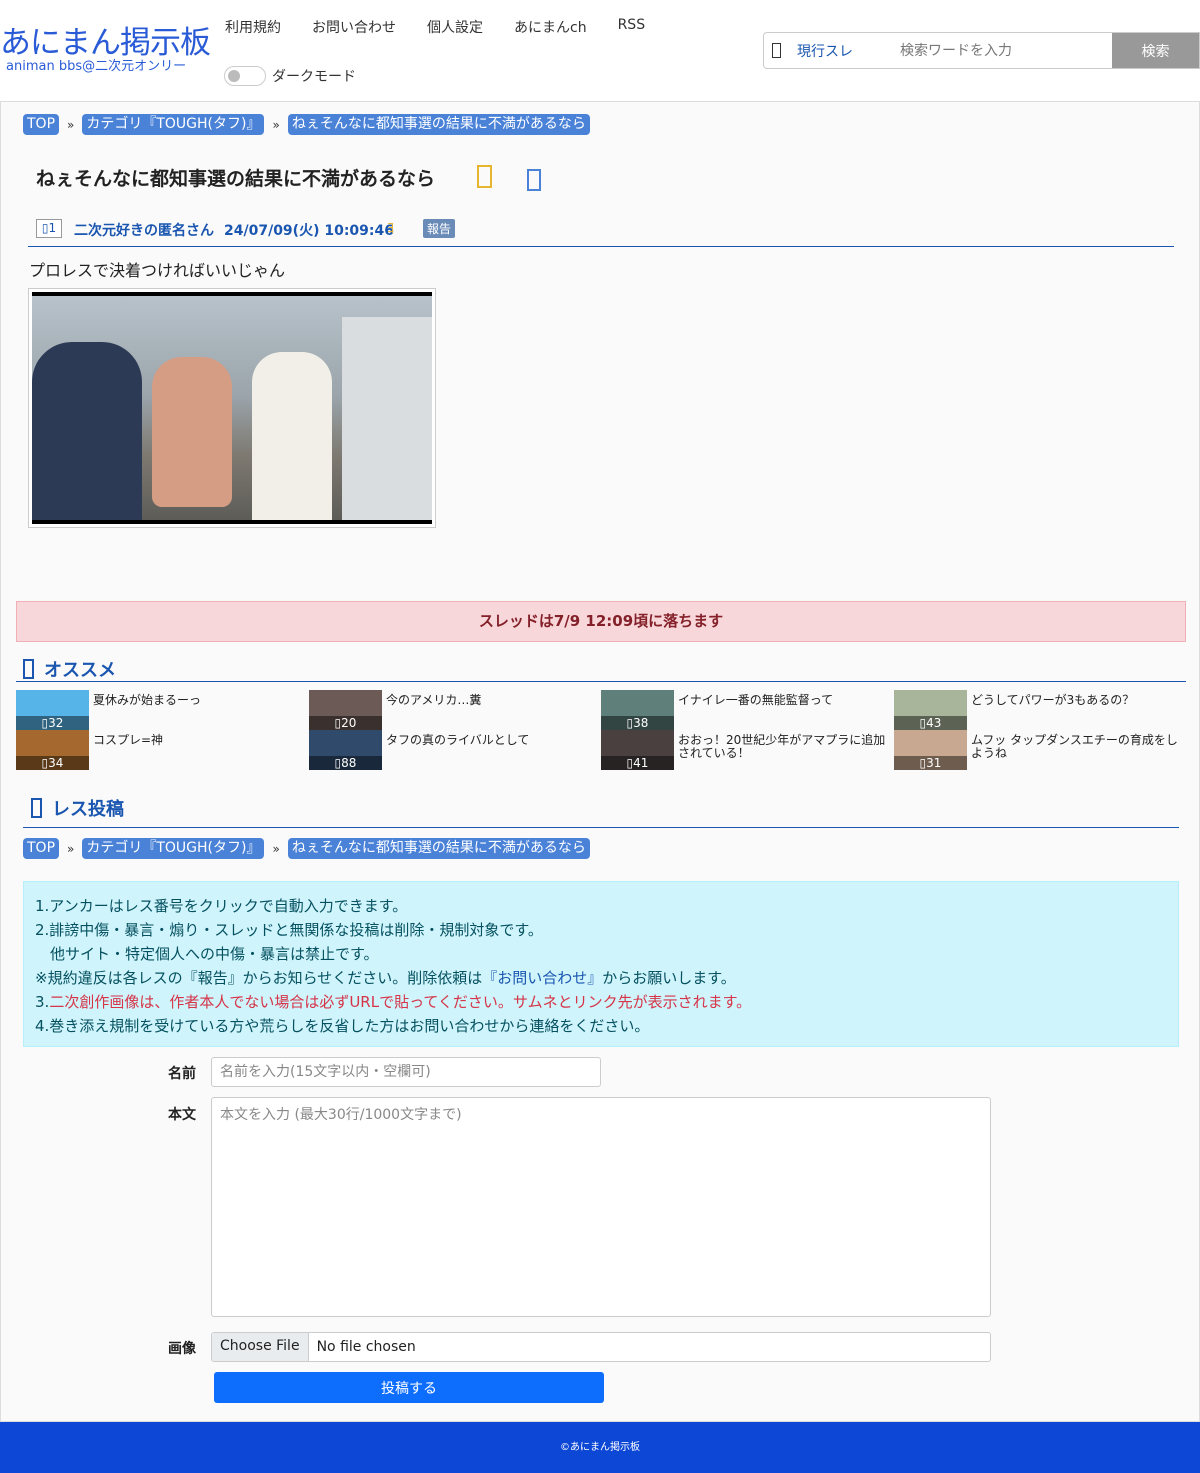 This screenshot has width=1200, height=1473. I want to click on nav-contact: お問い合わせ, so click(354, 27).